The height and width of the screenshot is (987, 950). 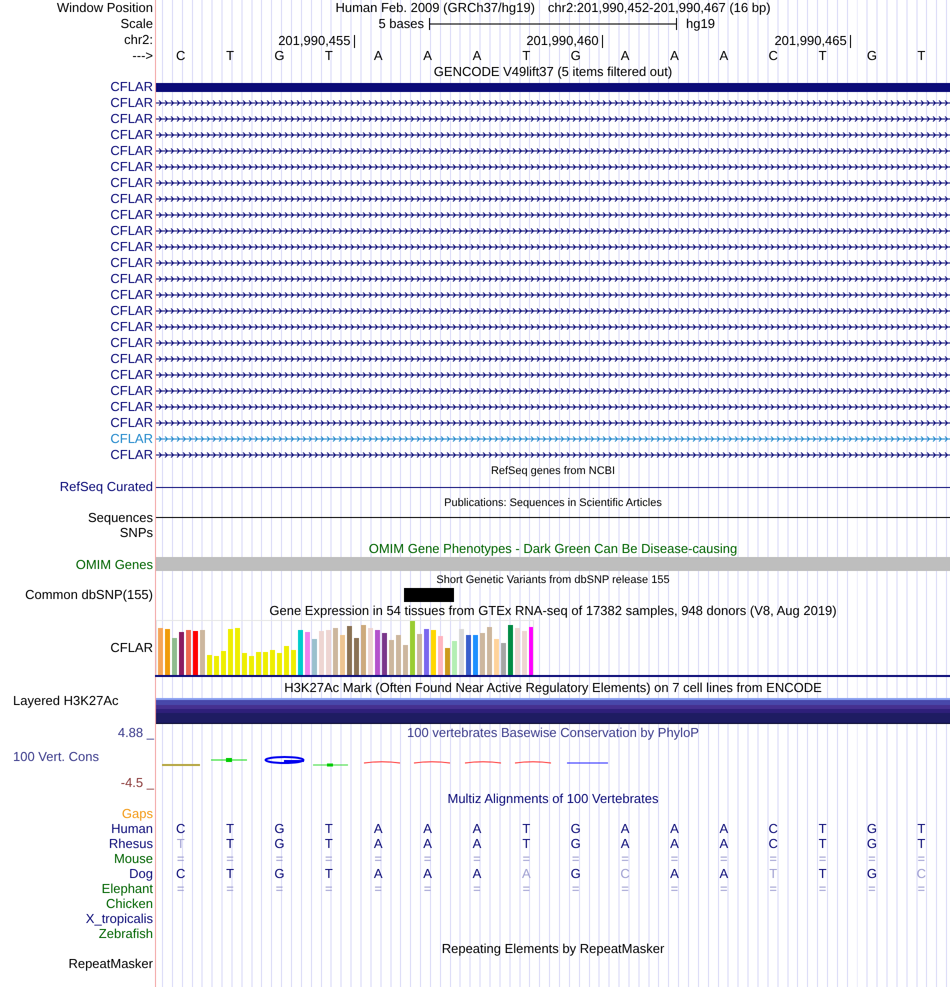 What do you see at coordinates (66, 701) in the screenshot?
I see `track-label: Layered H3K27Ac` at bounding box center [66, 701].